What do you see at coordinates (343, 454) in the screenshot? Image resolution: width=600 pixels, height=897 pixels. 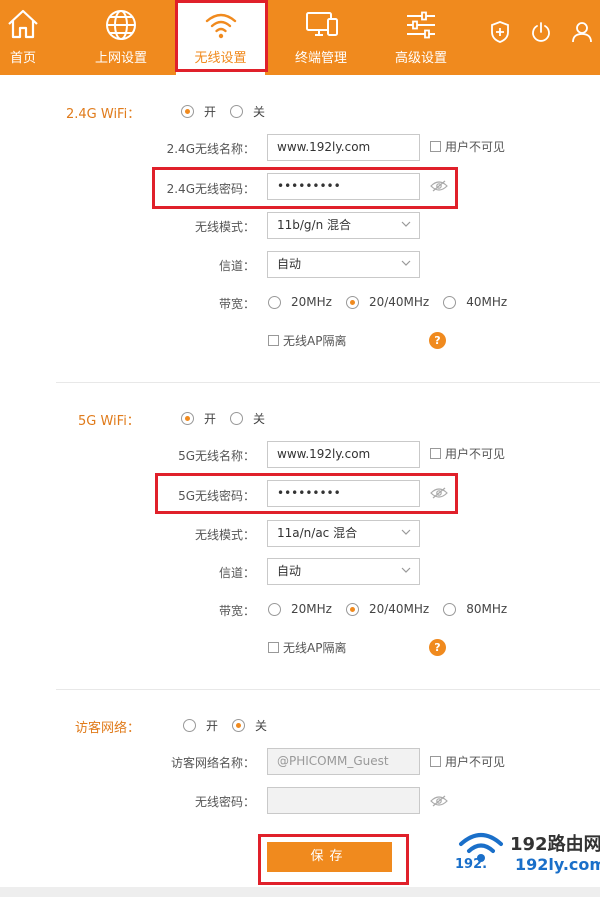 I see `wifi5-ssid-input: www.192ly.com` at bounding box center [343, 454].